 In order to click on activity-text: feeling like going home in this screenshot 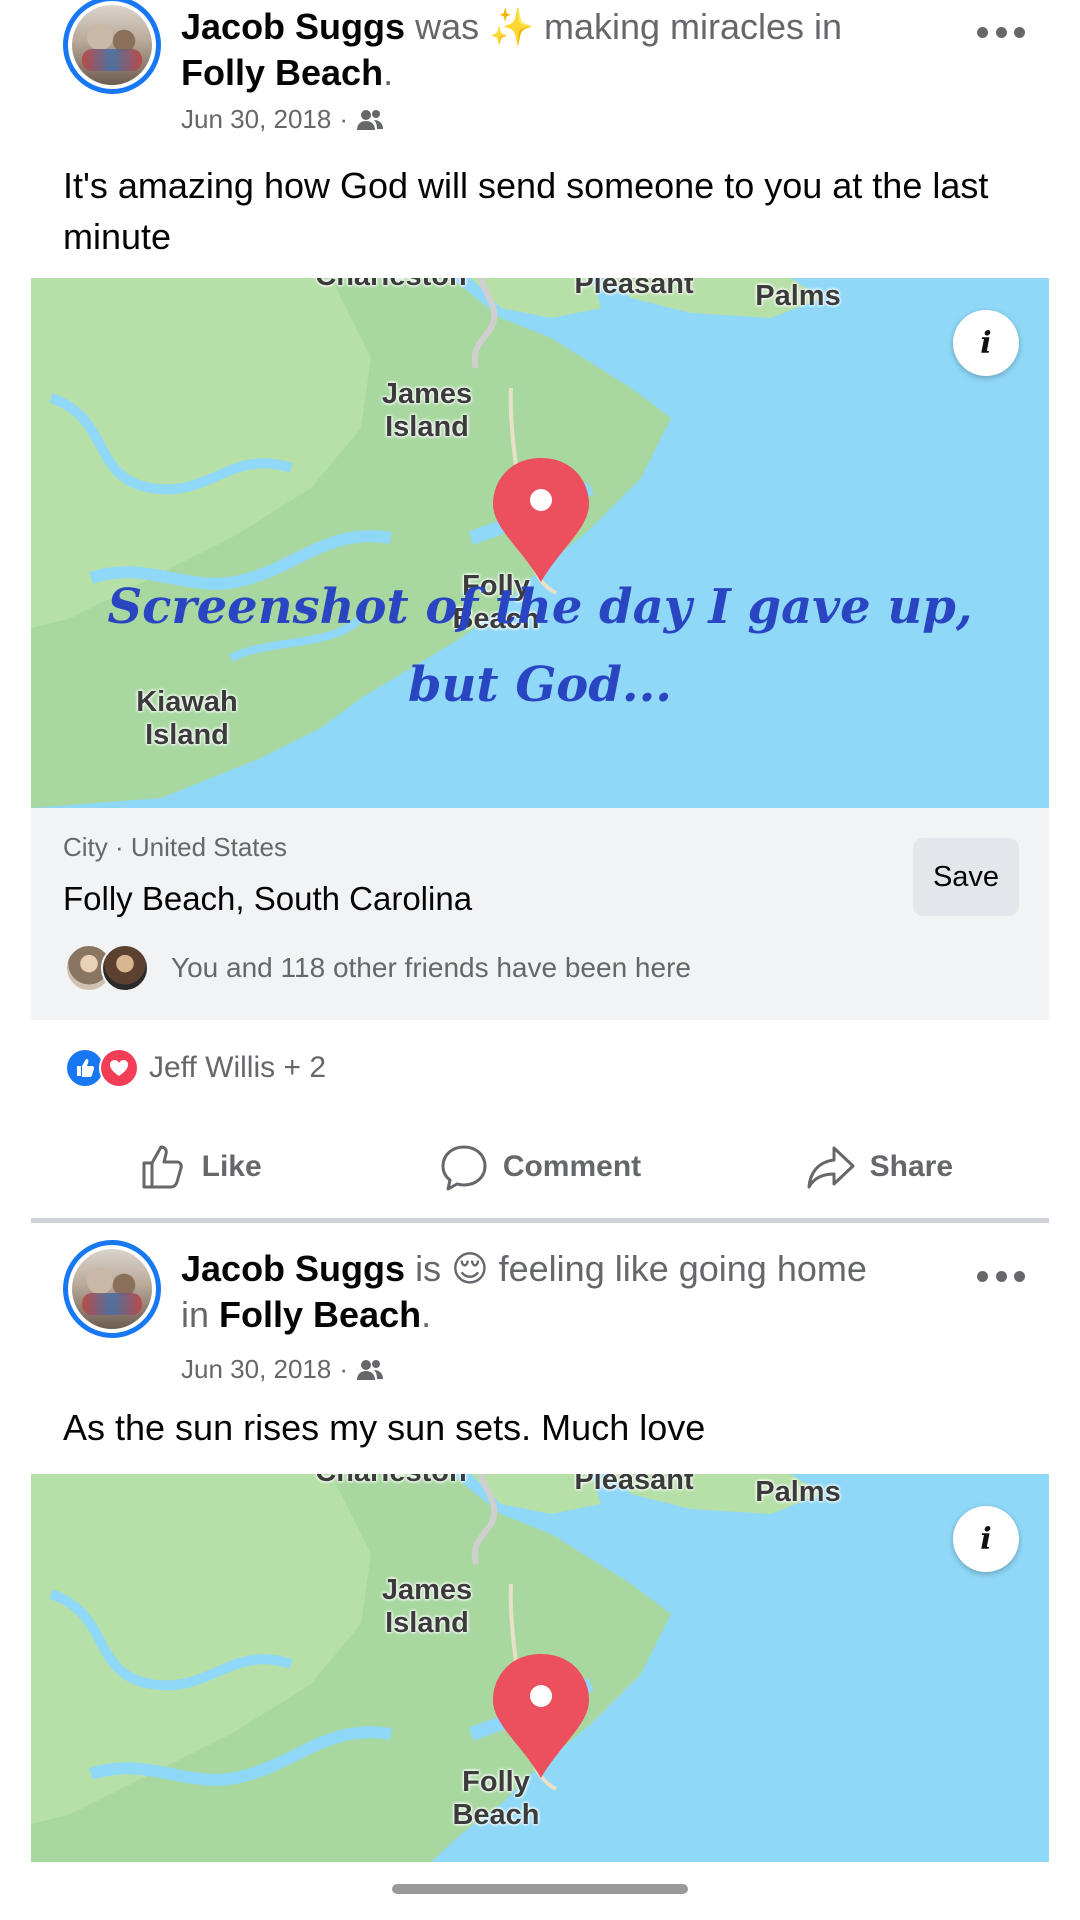, I will do `click(682, 1268)`.